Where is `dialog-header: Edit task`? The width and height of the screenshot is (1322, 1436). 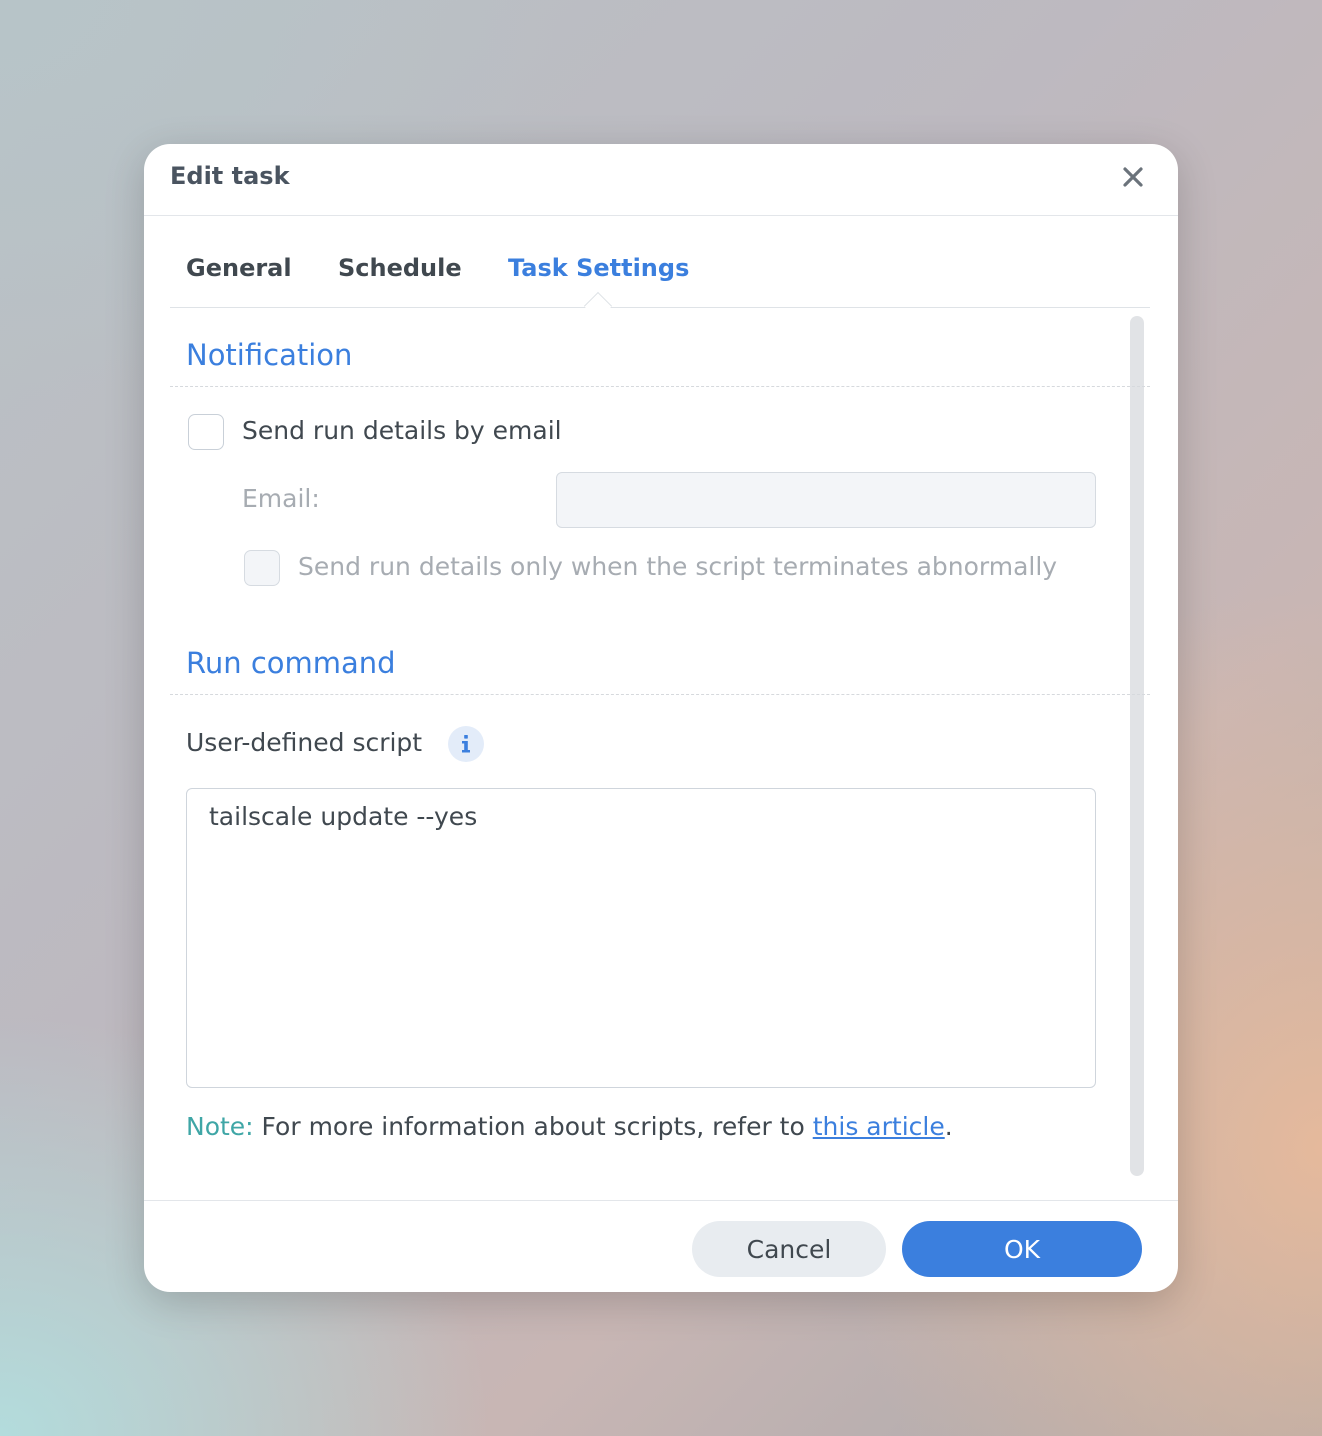
dialog-header: Edit task is located at coordinates (661, 180).